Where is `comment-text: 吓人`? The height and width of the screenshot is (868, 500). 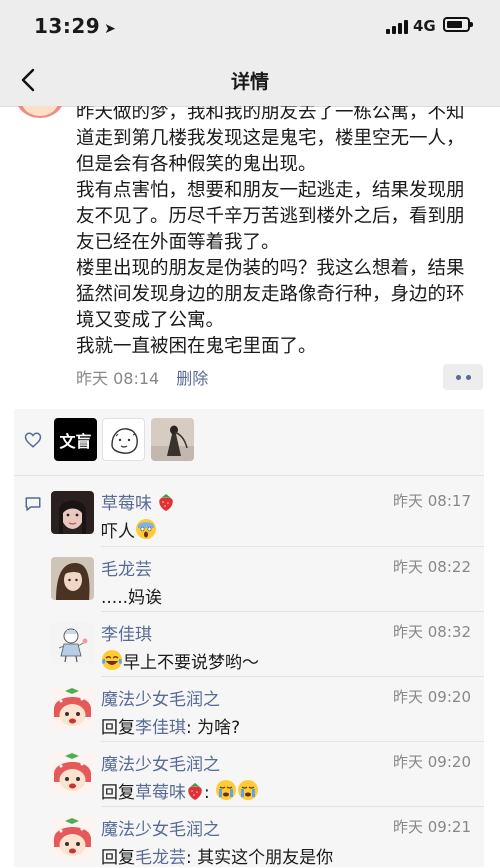
comment-text: 吓人 is located at coordinates (129, 529).